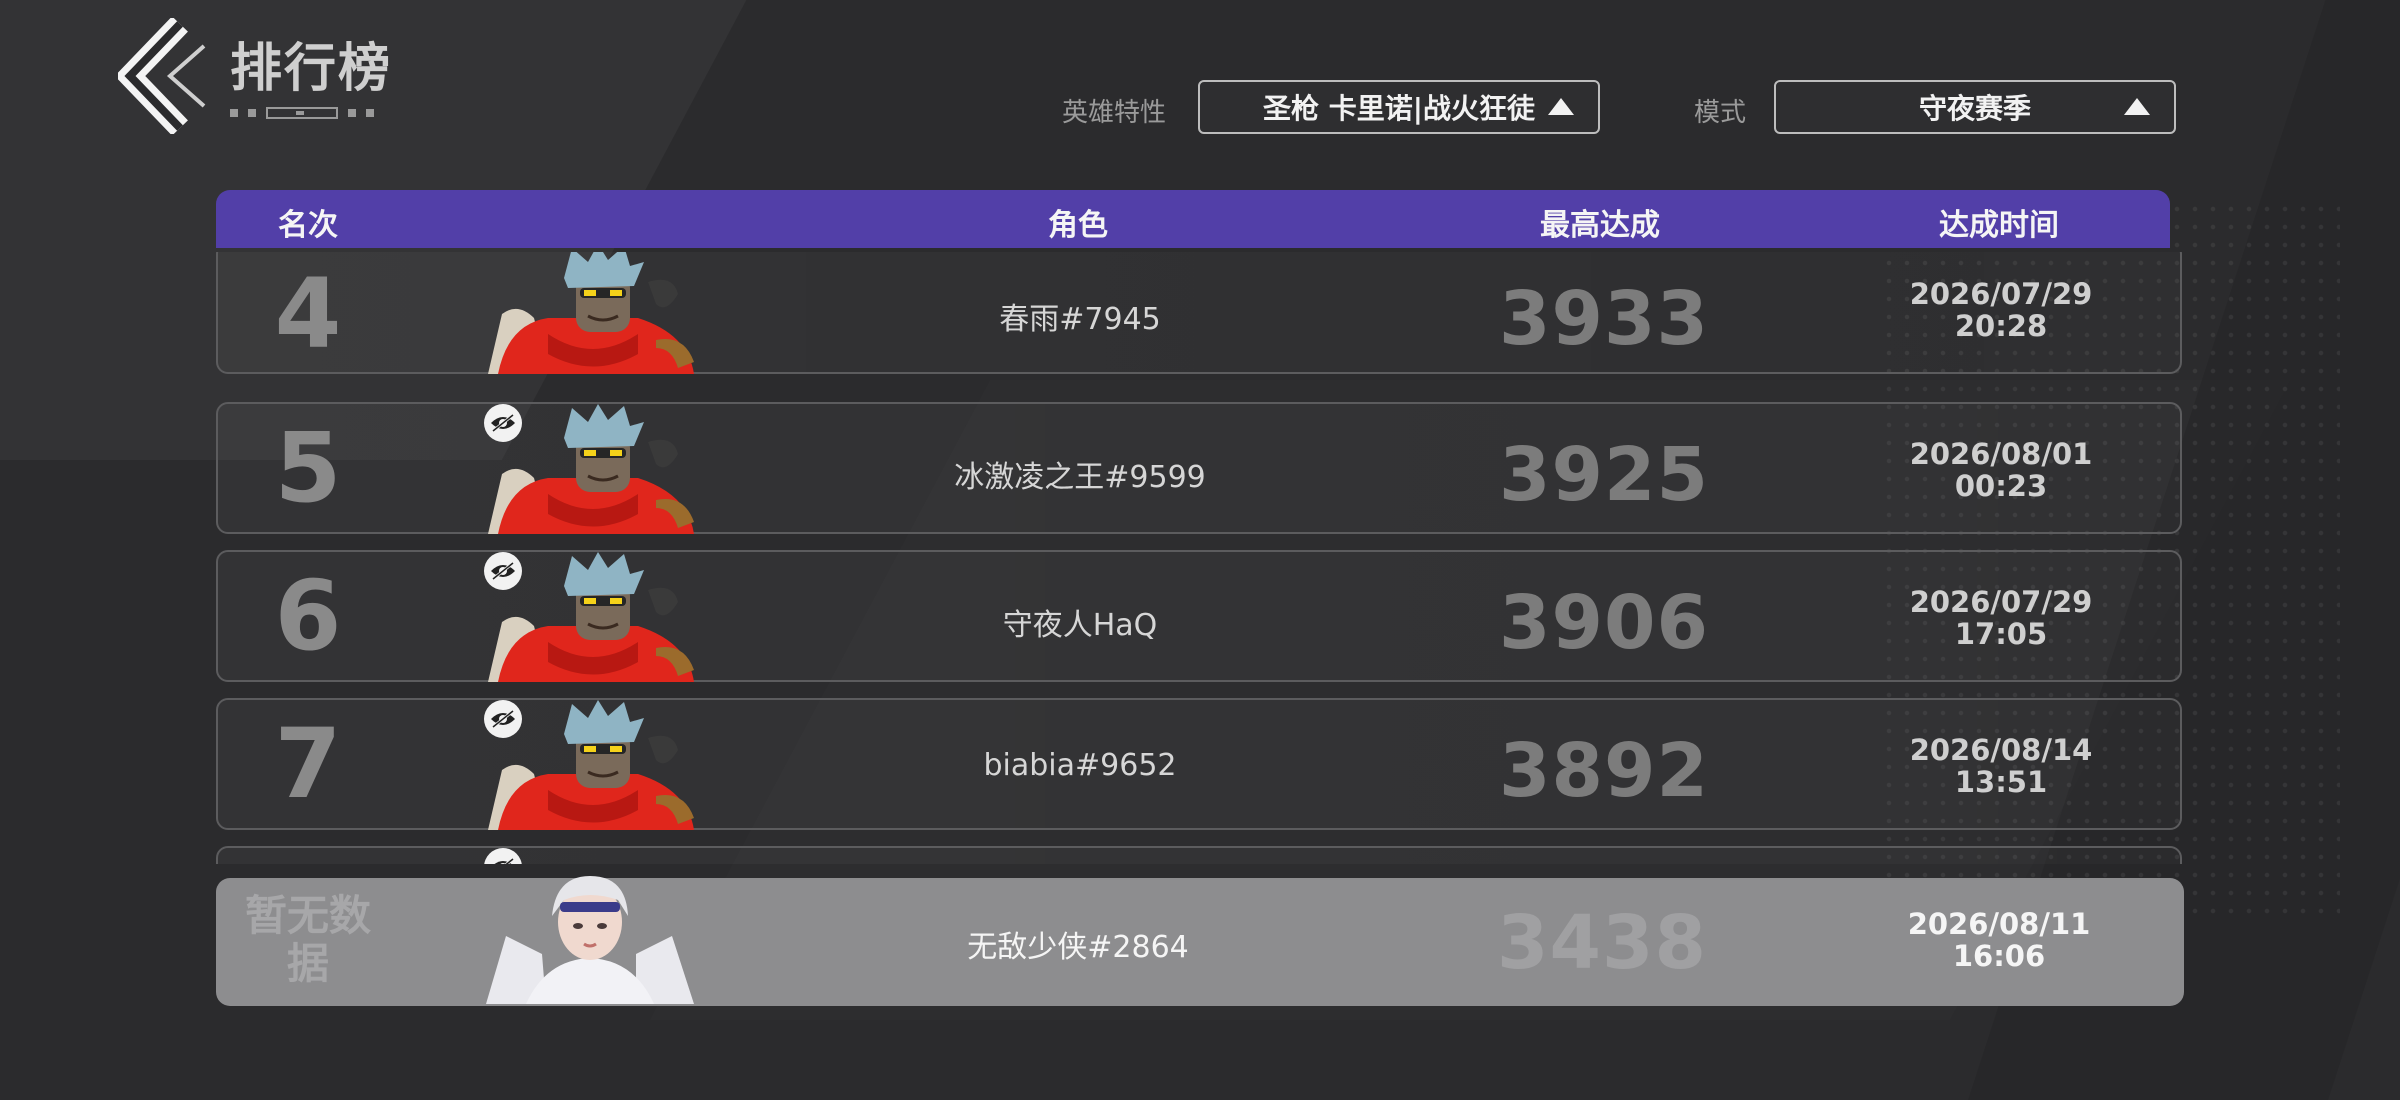 This screenshot has width=2400, height=1100. What do you see at coordinates (1999, 225) in the screenshot?
I see `column-header-time: 达成时间` at bounding box center [1999, 225].